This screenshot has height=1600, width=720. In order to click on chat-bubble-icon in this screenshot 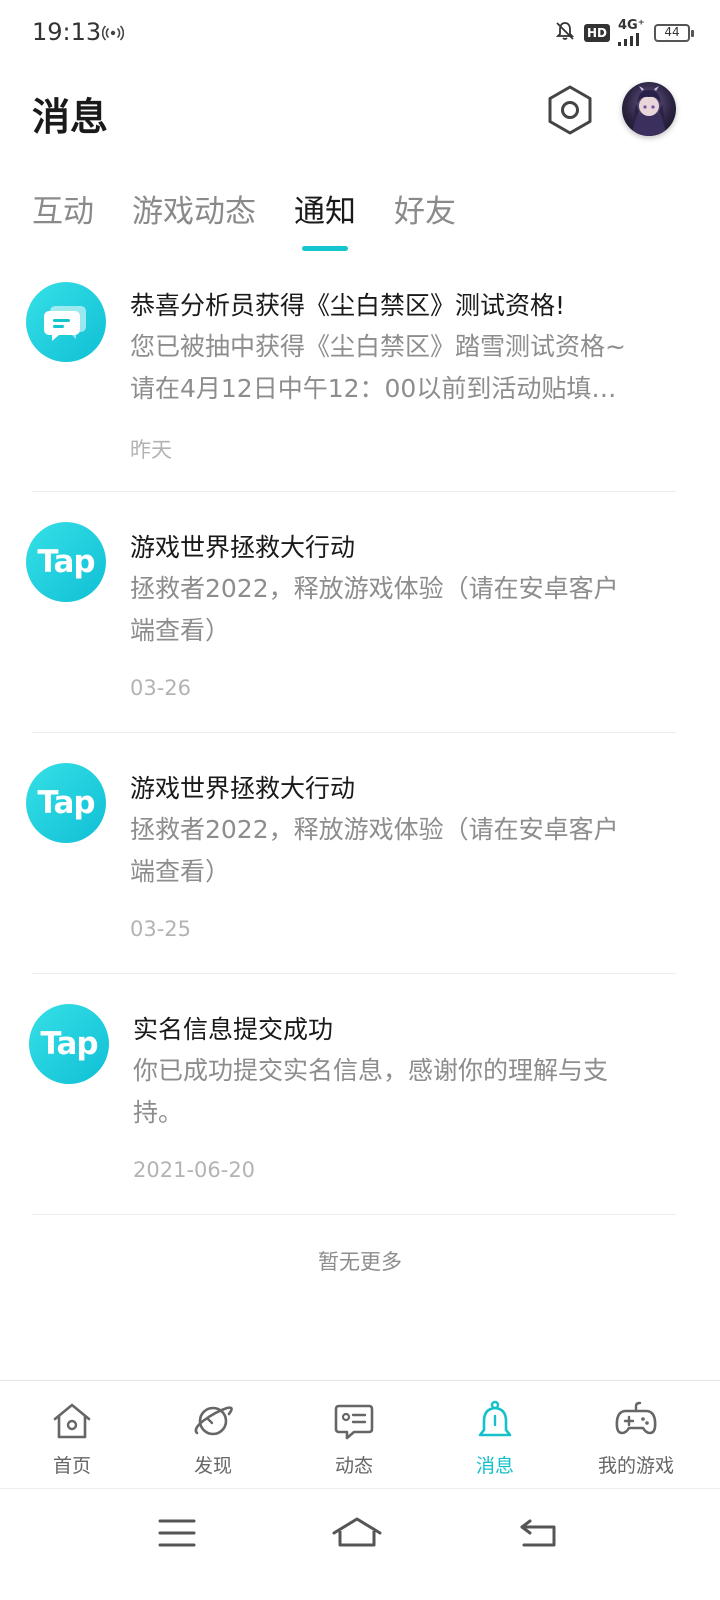, I will do `click(66, 322)`.